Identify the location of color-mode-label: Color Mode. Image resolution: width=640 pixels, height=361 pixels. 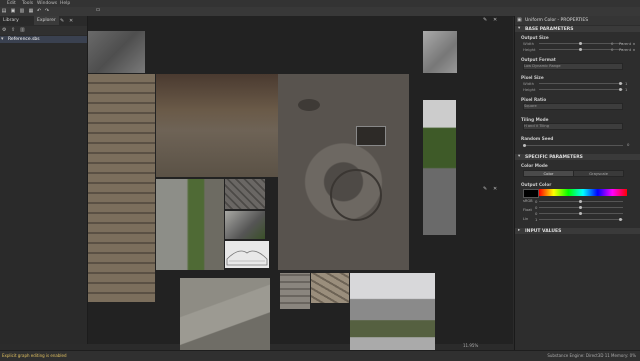
(534, 165).